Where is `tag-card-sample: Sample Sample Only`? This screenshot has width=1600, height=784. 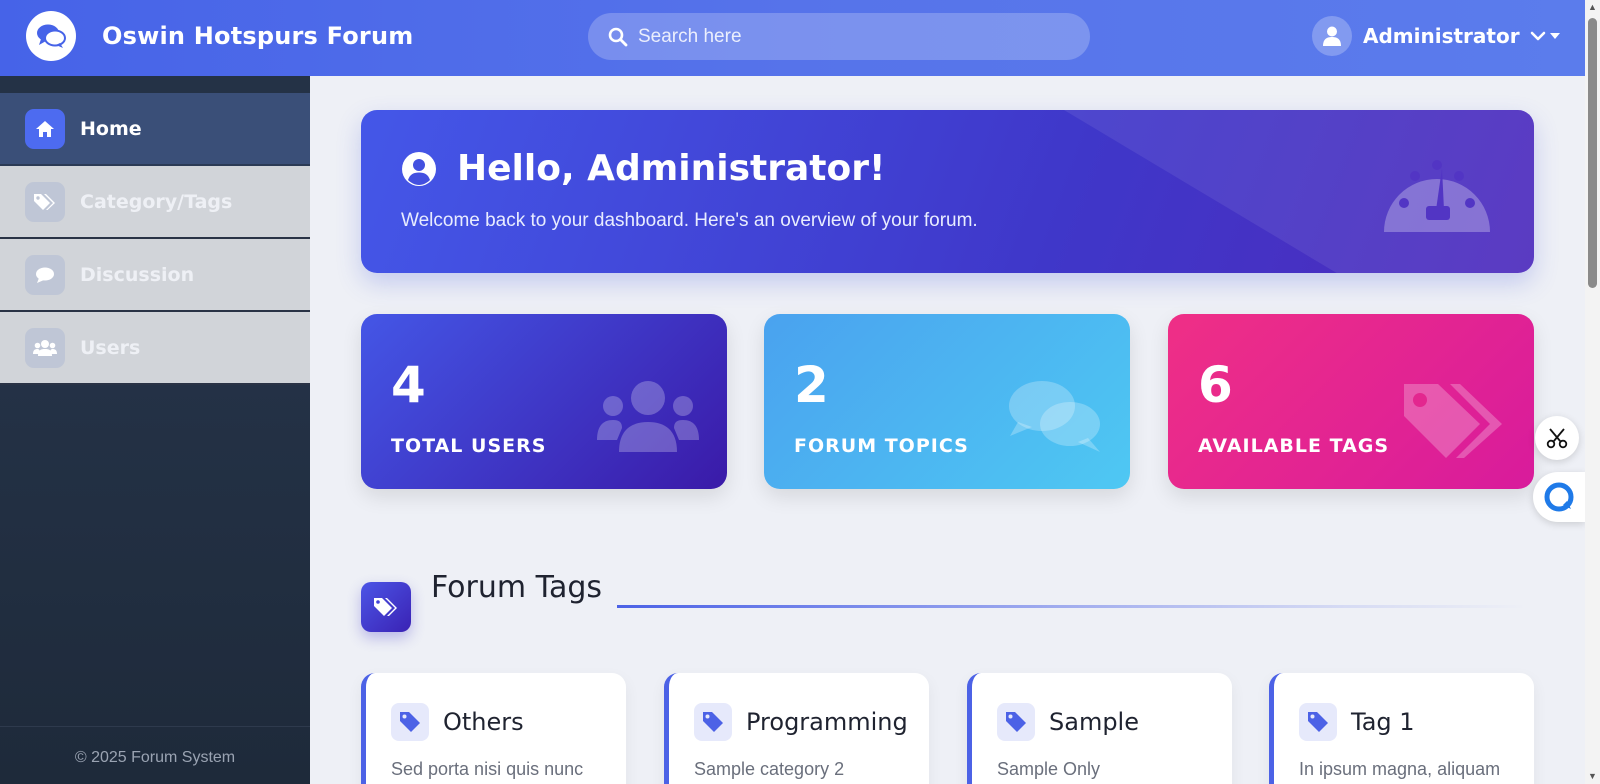 tag-card-sample: Sample Sample Only is located at coordinates (1099, 728).